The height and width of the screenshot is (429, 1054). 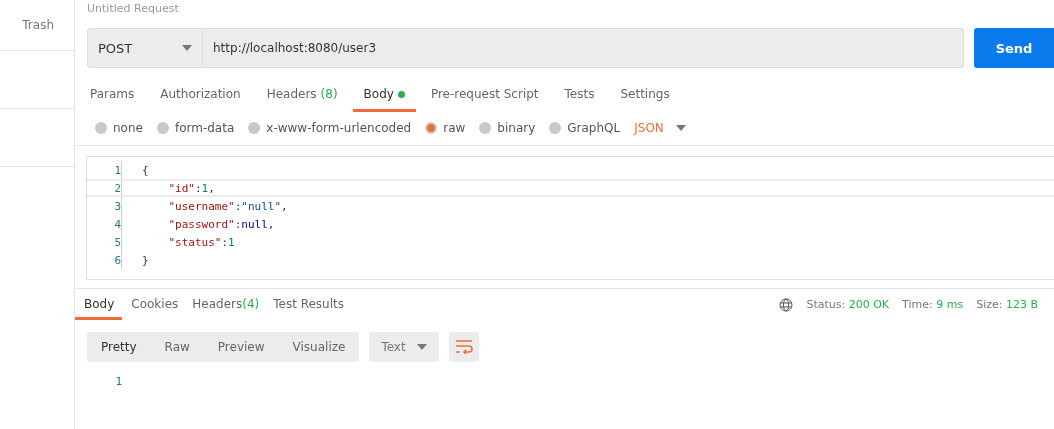 I want to click on radio-label: raw, so click(x=454, y=128).